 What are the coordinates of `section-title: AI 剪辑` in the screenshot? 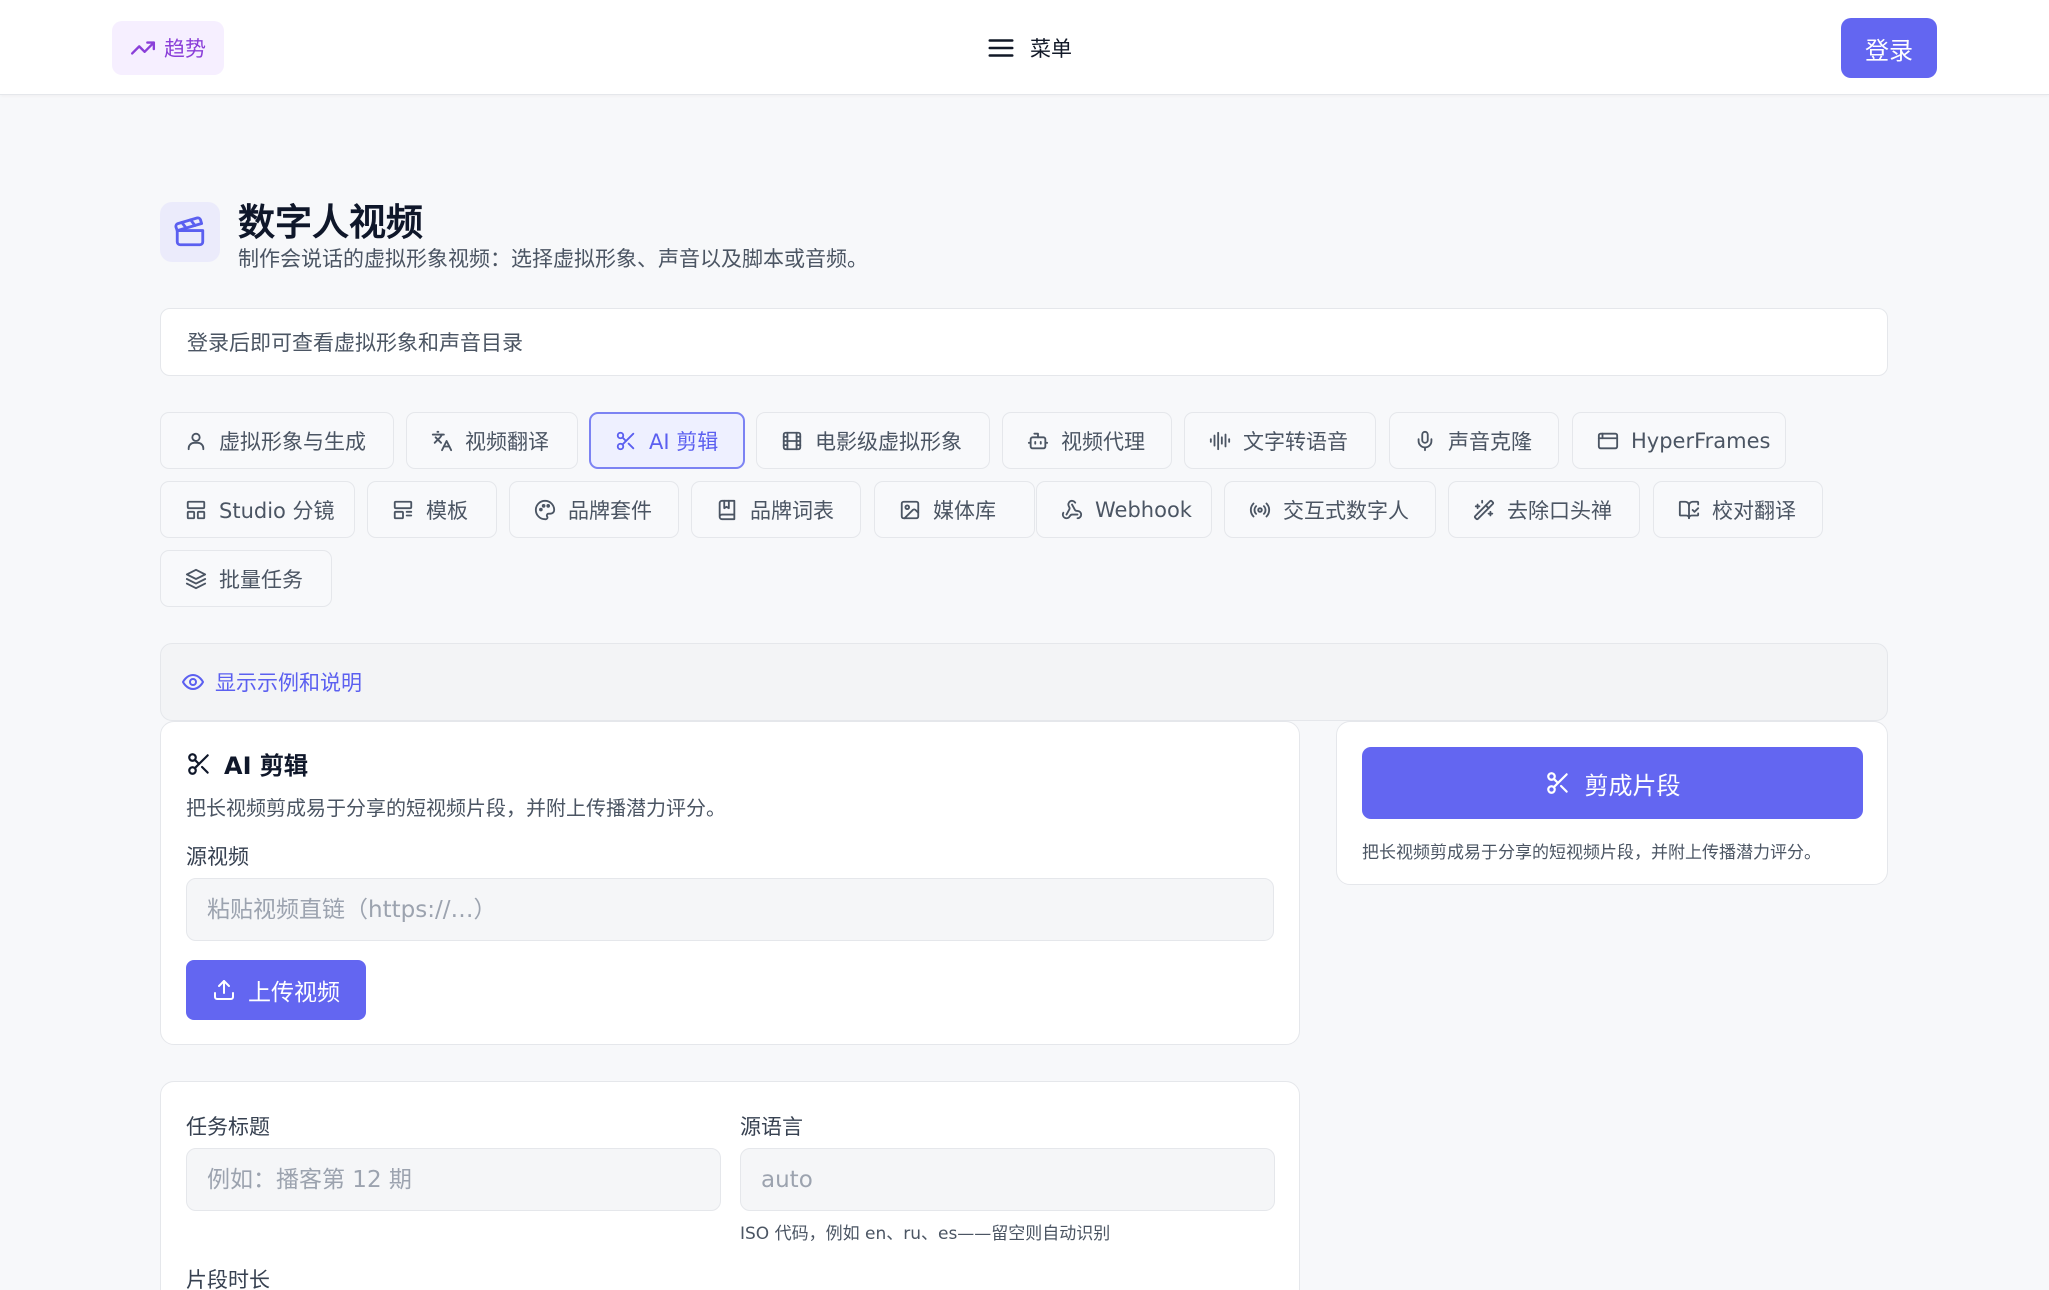 It's located at (247, 763).